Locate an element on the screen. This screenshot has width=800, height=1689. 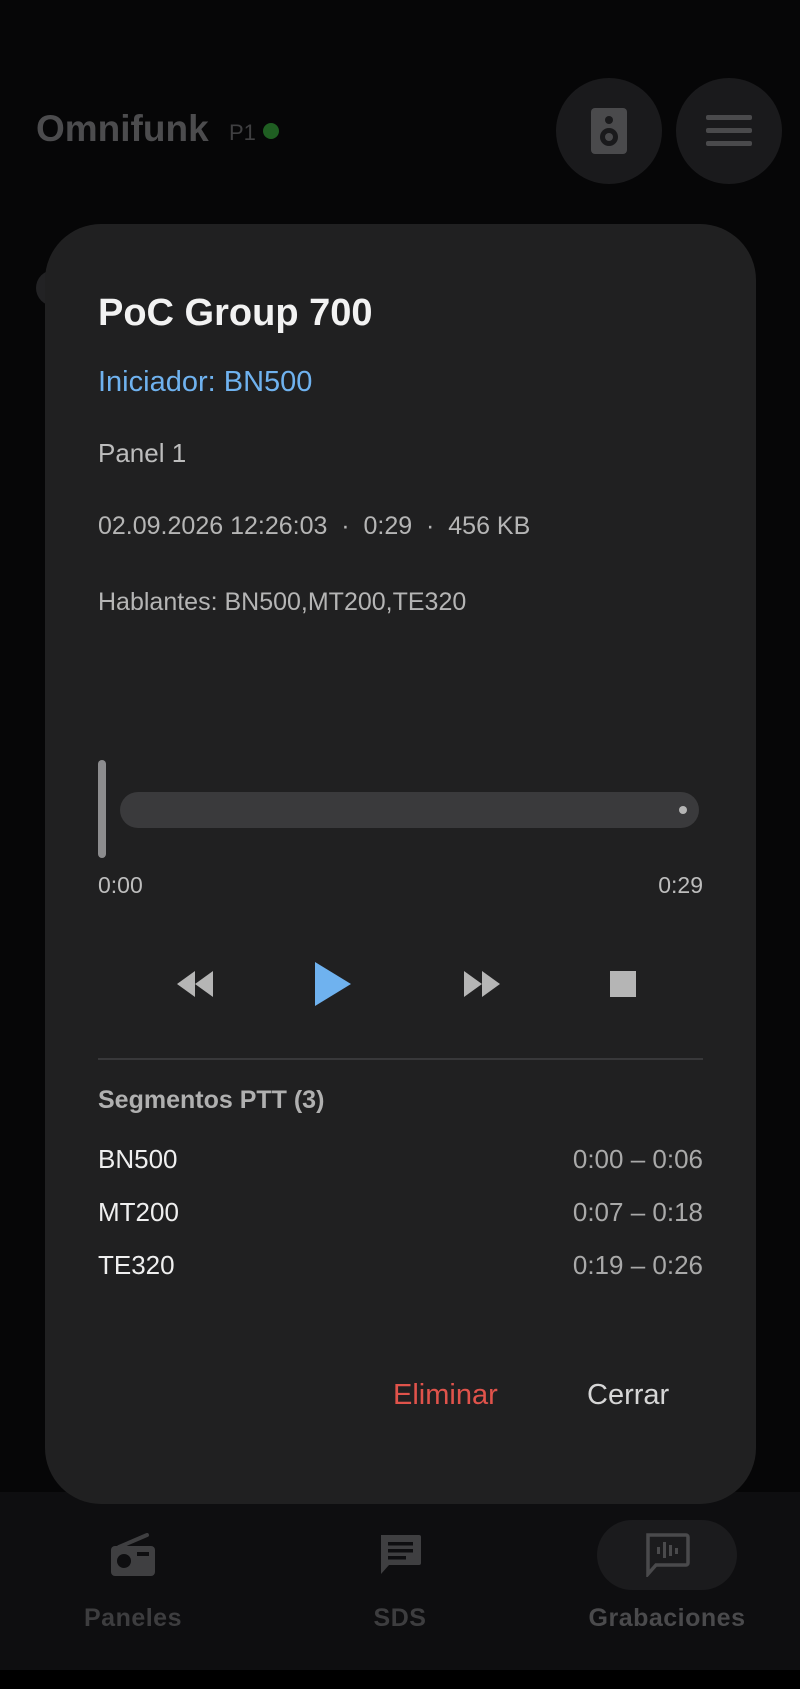
segments-heading: Segmentos PTT (3) is located at coordinates (211, 1100).